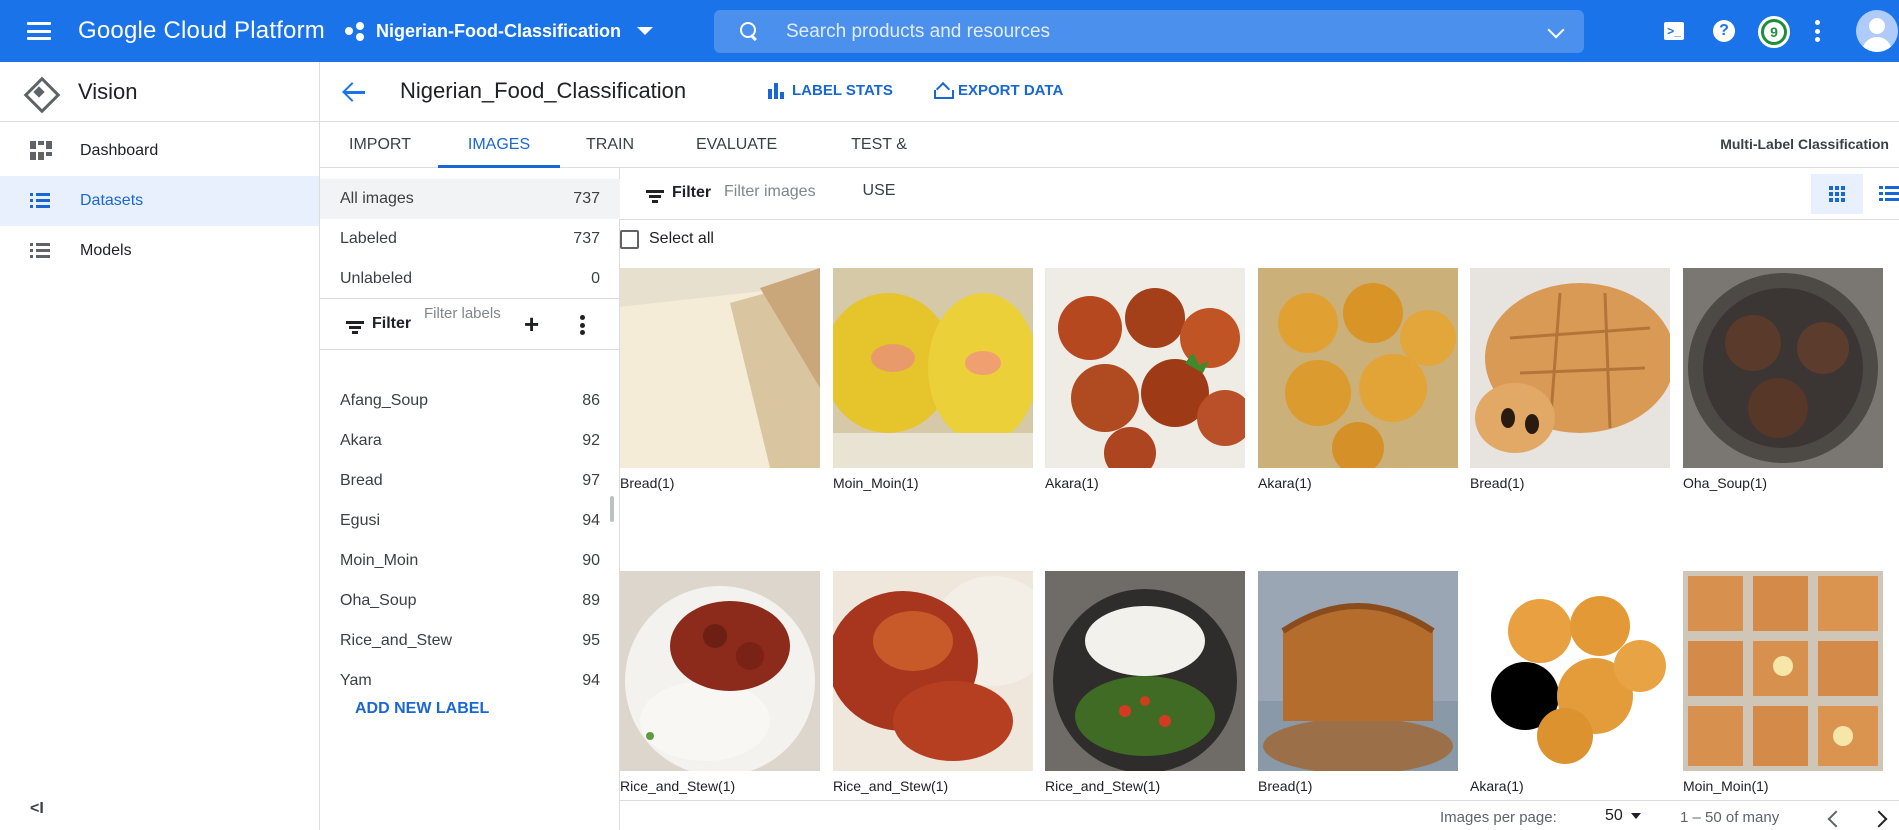  Describe the element at coordinates (159, 151) in the screenshot. I see `sidebar-item-dashboard: Dashboard` at that location.